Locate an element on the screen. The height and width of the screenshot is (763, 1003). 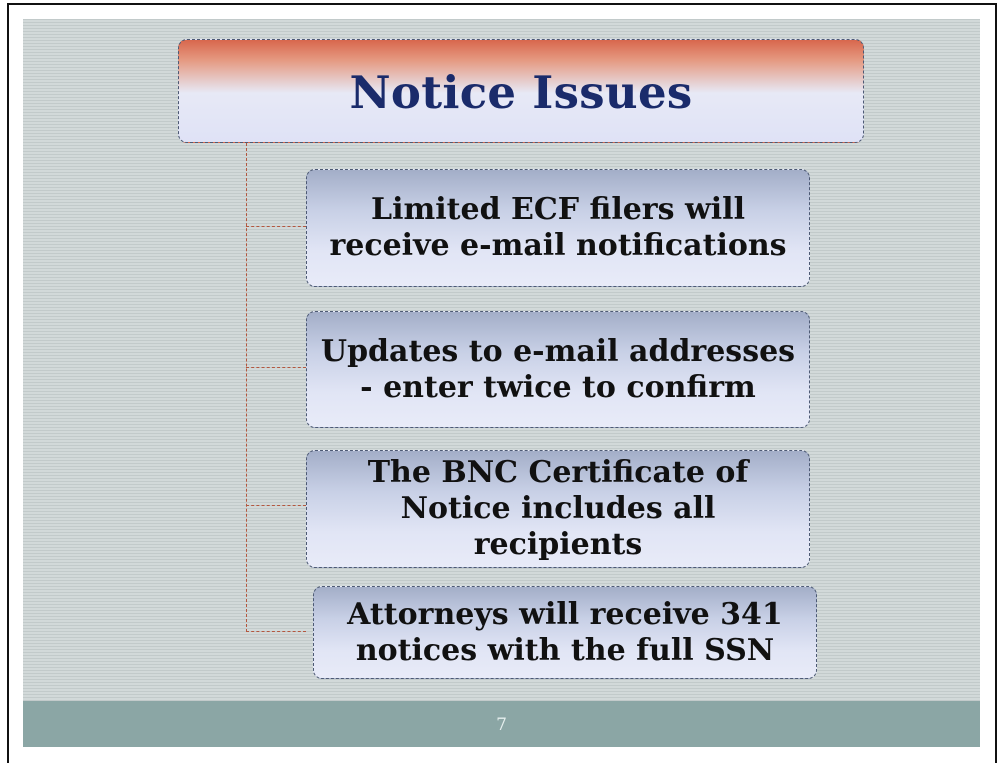
title-box: Notice Issues is located at coordinates (521, 91).